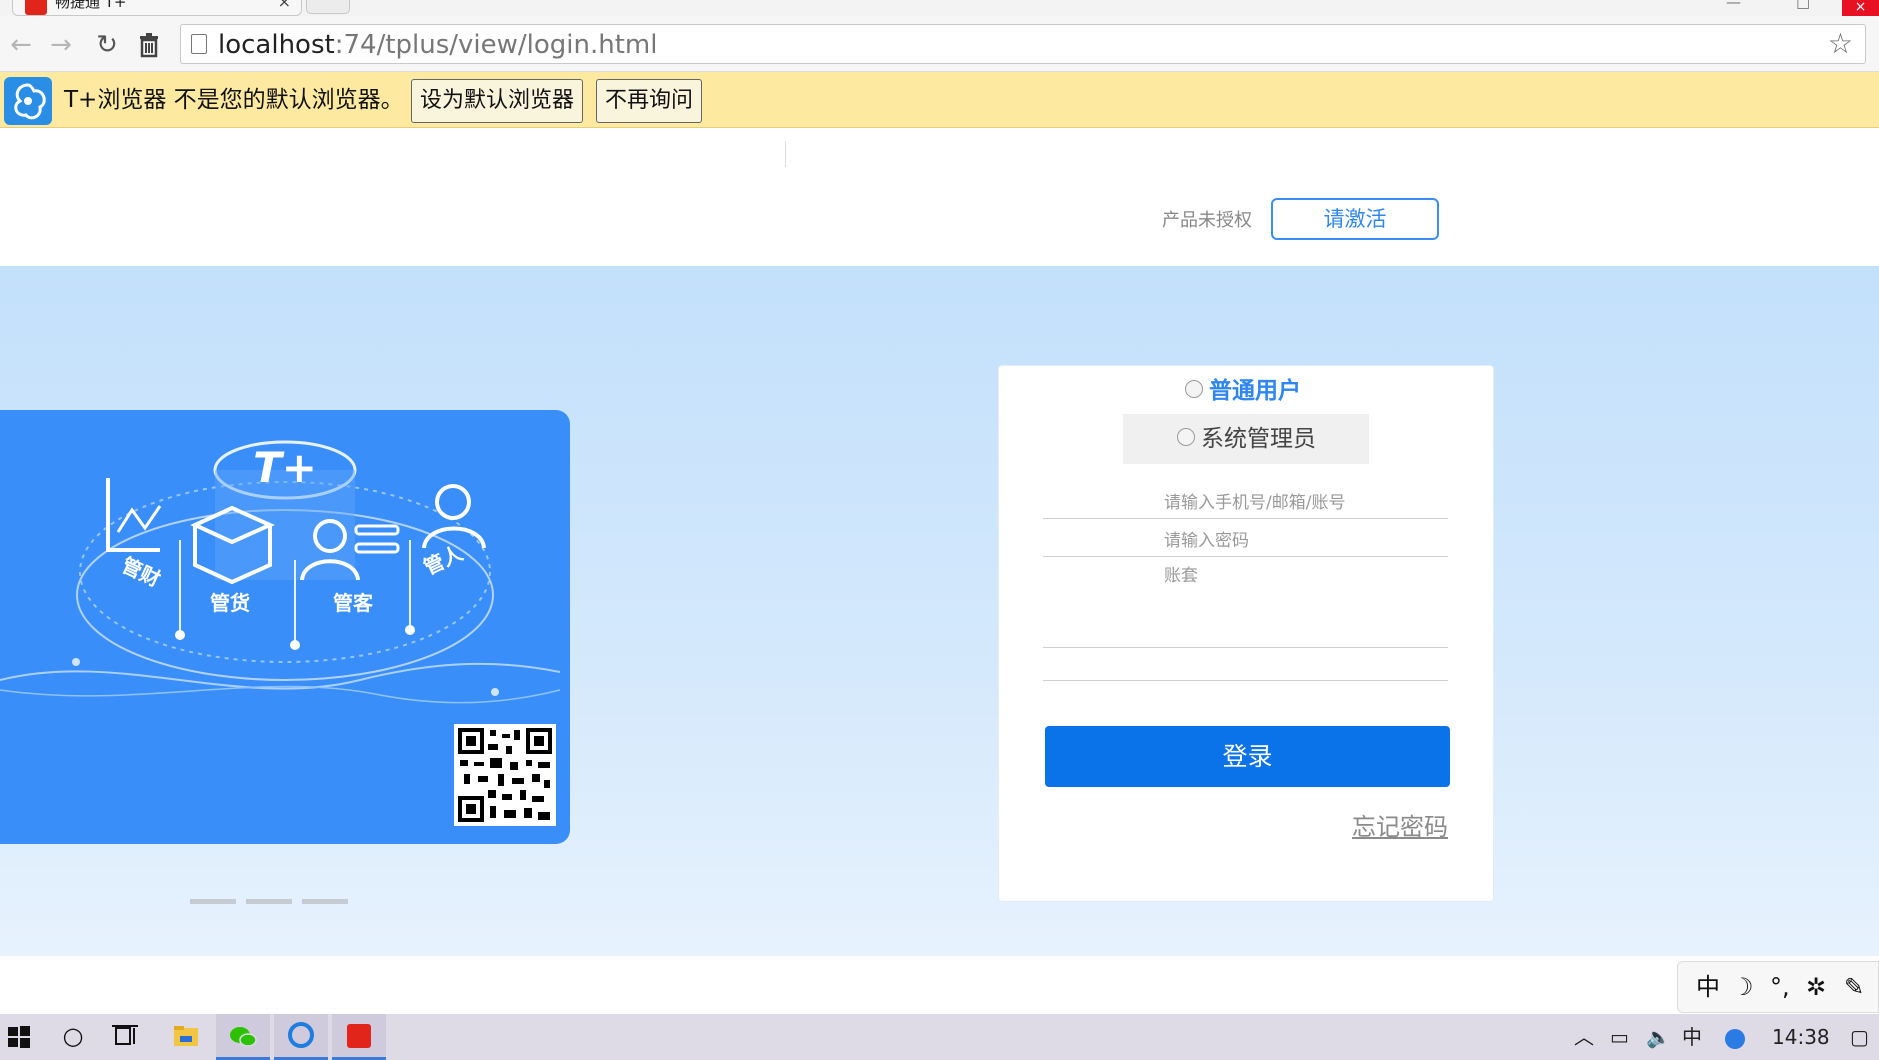 The image size is (1879, 1060). What do you see at coordinates (1708, 987) in the screenshot?
I see `ime-mode-toggle: 中` at bounding box center [1708, 987].